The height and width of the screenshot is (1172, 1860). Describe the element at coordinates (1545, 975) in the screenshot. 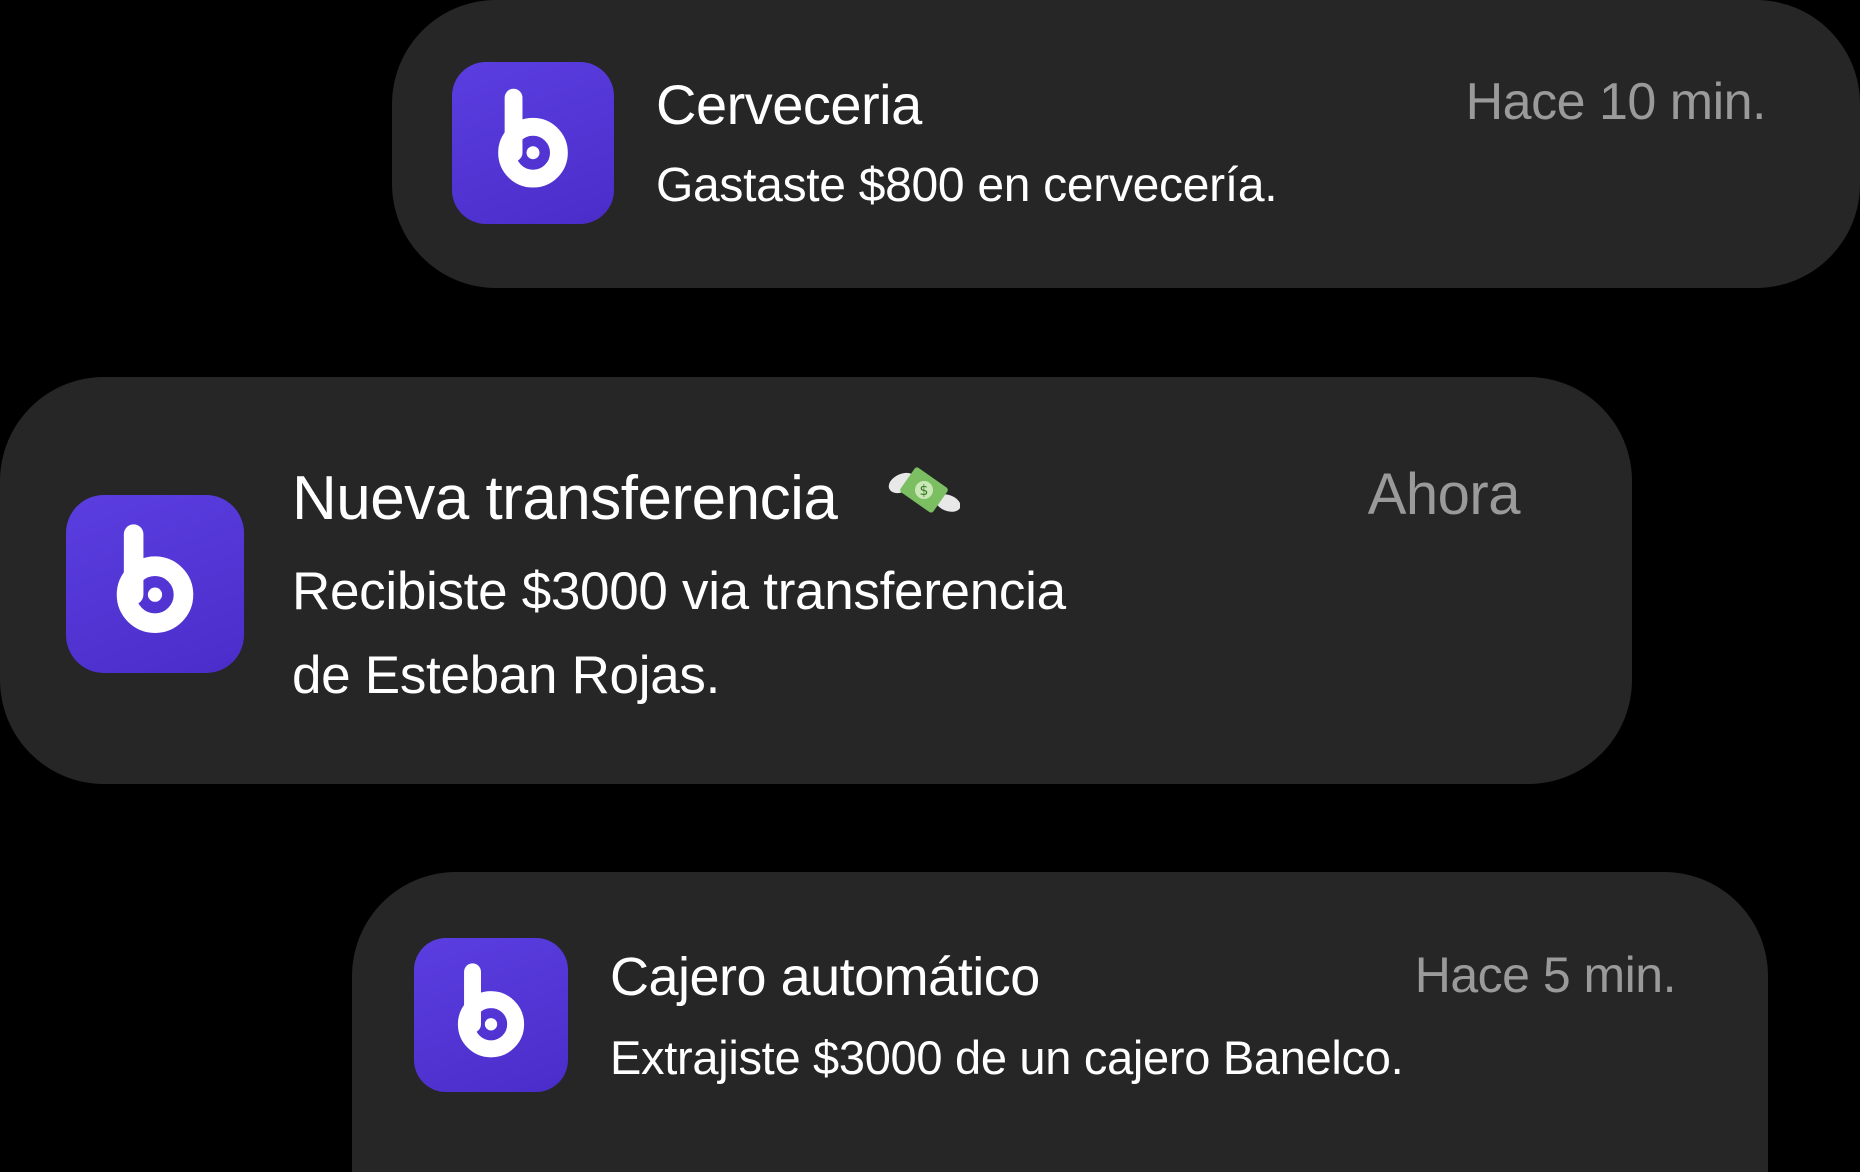

I see `notification-time: Hace 5 min.` at that location.